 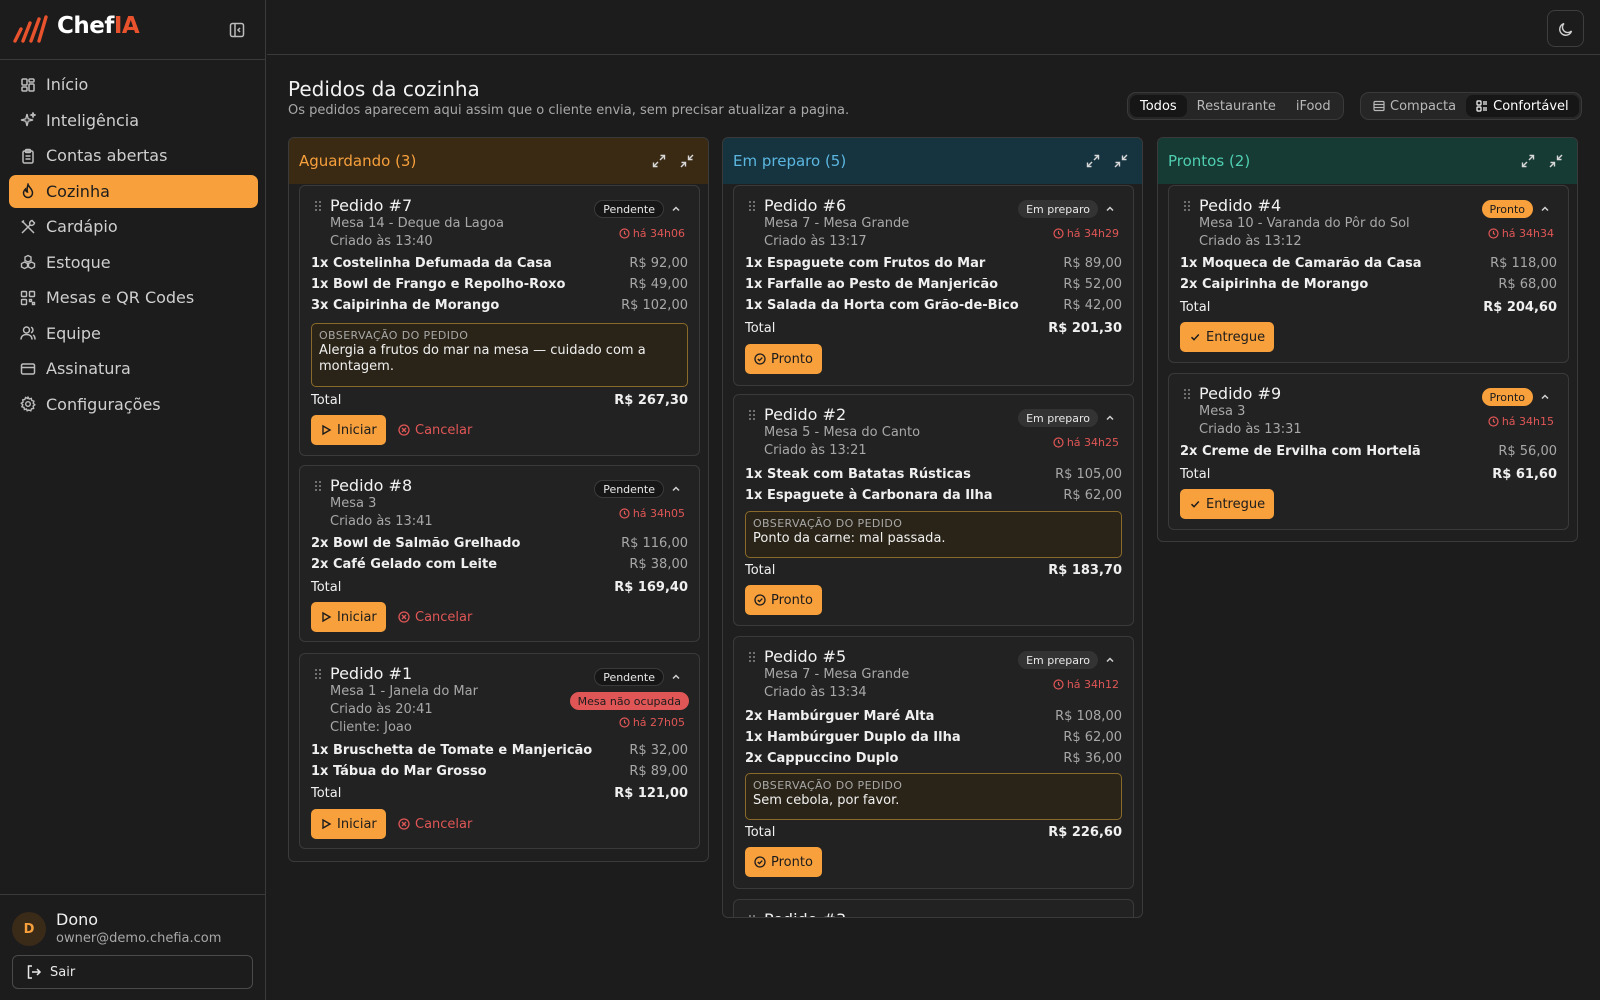 I want to click on sidebar-item-cardapio: Cardápio, so click(x=133, y=226).